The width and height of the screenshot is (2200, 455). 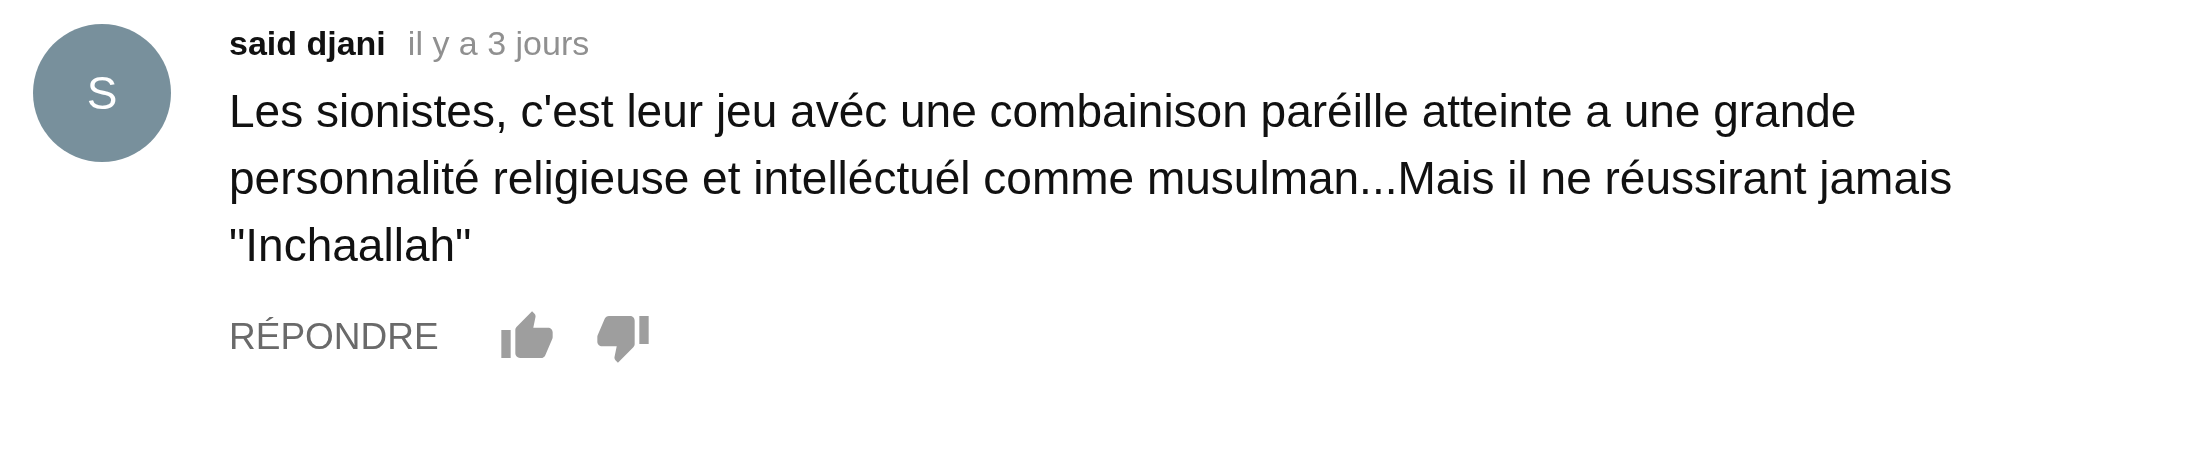 What do you see at coordinates (334, 337) in the screenshot?
I see `reply-button: RÉPONDRE` at bounding box center [334, 337].